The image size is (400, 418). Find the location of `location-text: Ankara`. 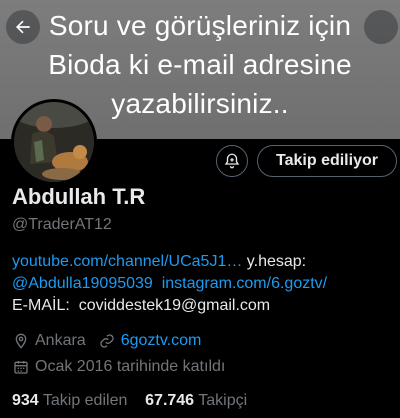

location-text: Ankara is located at coordinates (60, 340).